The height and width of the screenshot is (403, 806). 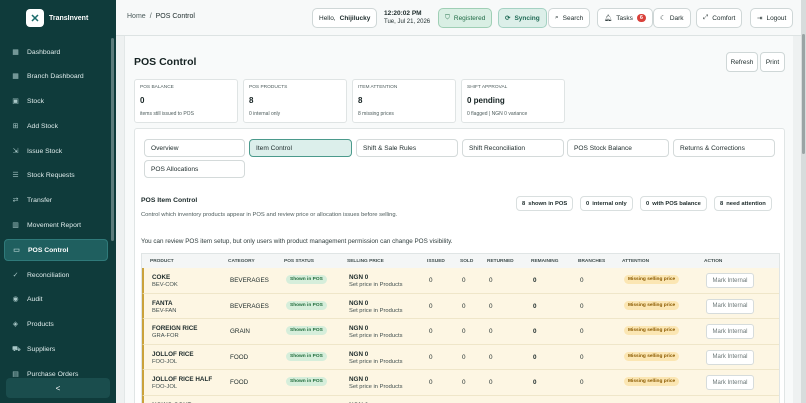 What do you see at coordinates (249, 280) in the screenshot?
I see `product-category: BEVERAGES` at bounding box center [249, 280].